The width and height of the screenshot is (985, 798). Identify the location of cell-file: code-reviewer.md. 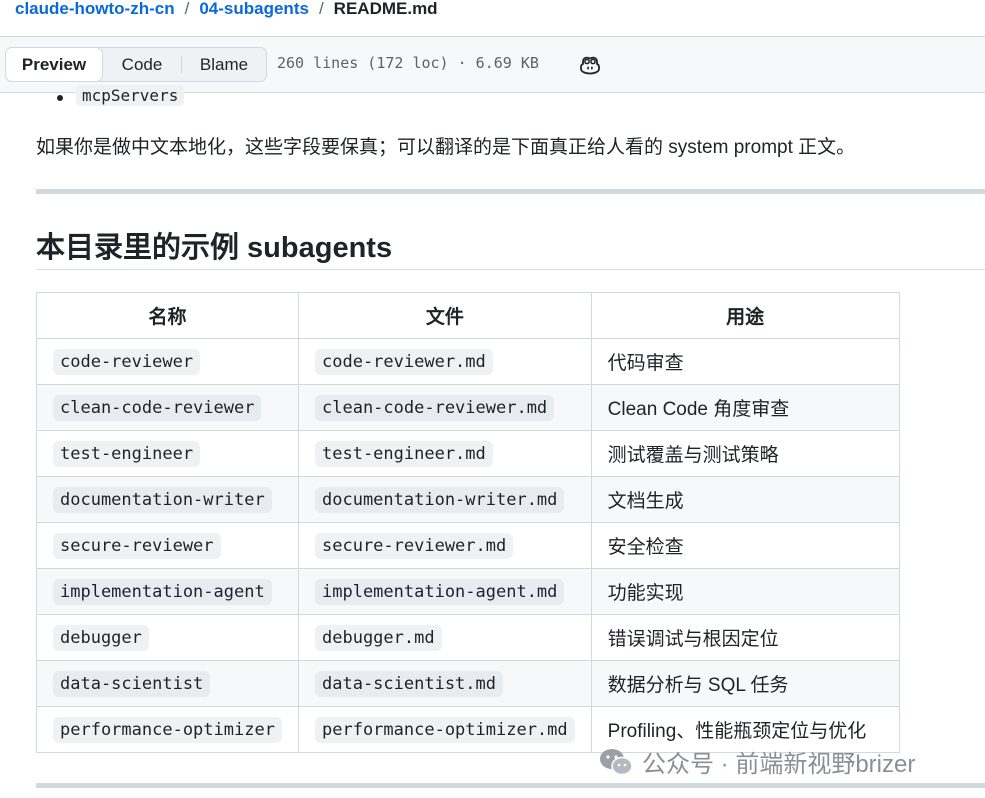
(445, 361).